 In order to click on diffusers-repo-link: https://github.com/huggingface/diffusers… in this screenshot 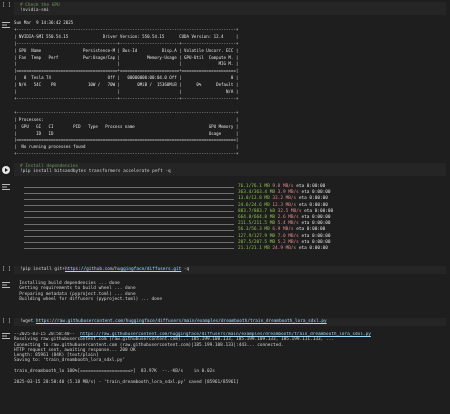, I will do `click(123, 269)`.